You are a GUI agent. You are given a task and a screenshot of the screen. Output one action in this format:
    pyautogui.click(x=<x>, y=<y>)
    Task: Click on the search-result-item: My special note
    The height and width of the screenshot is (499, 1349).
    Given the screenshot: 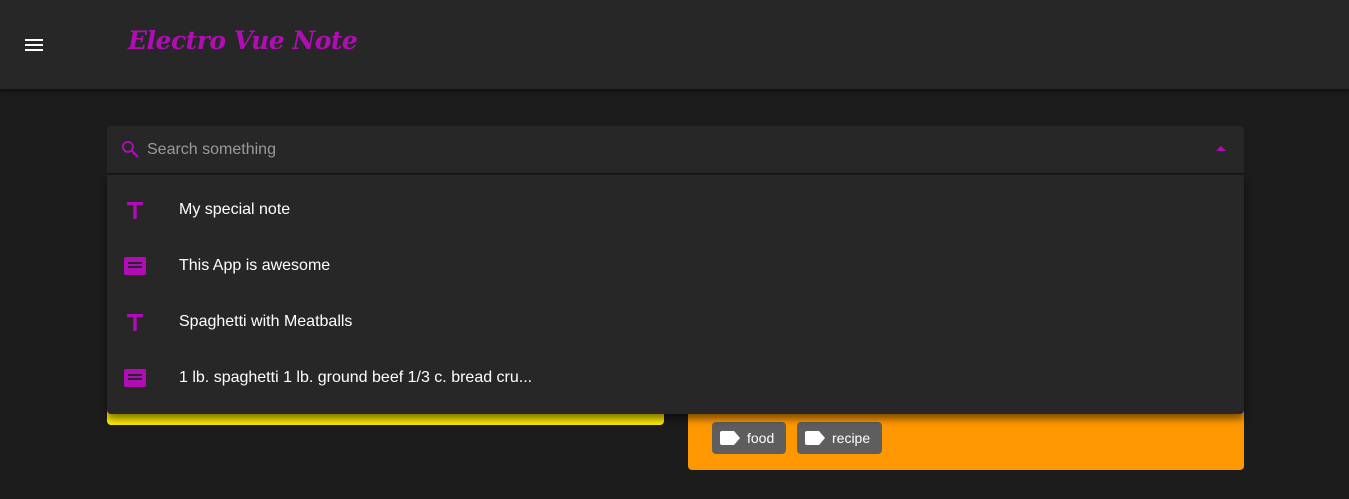 What is the action you would take?
    pyautogui.click(x=675, y=210)
    